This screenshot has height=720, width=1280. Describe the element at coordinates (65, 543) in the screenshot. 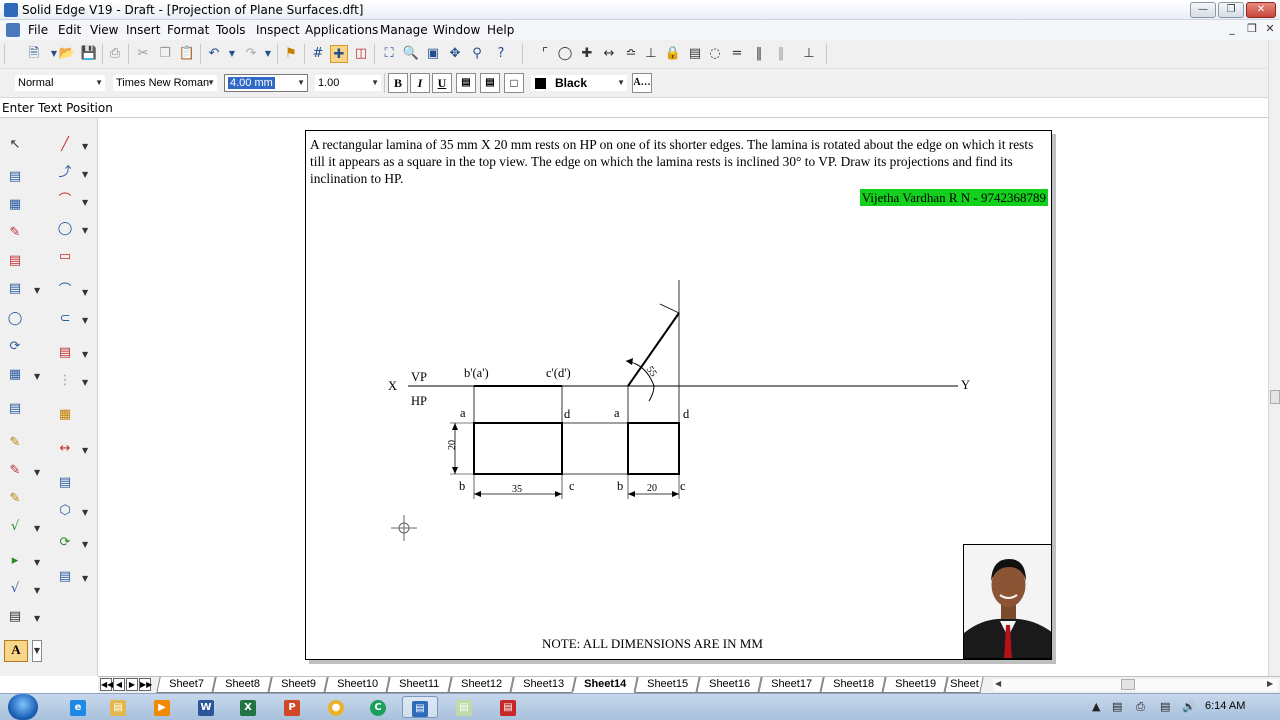

I see `refresh-icon: ⟳` at that location.